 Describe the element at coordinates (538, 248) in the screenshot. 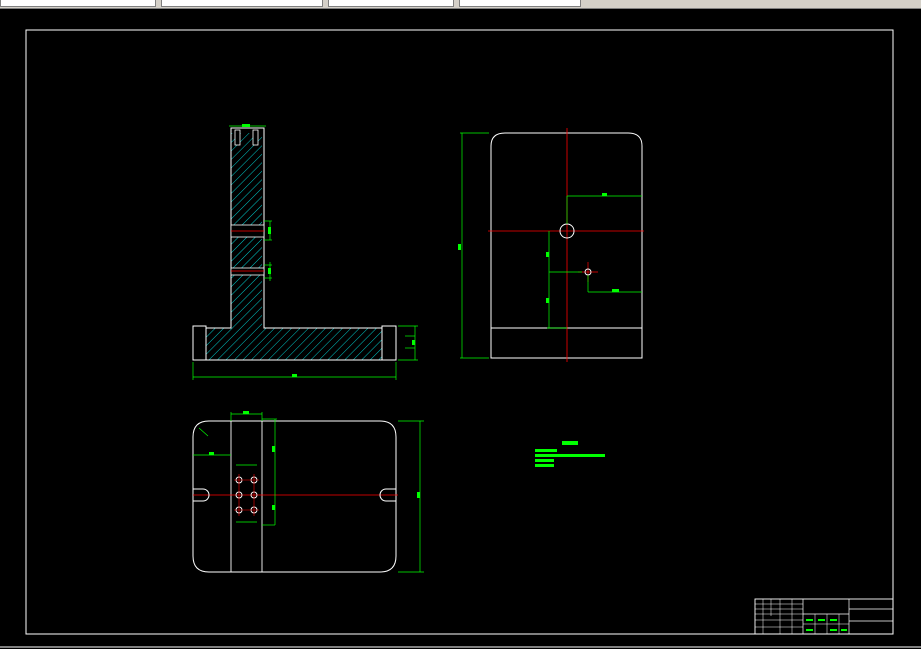

I see `side-dim-labels` at that location.